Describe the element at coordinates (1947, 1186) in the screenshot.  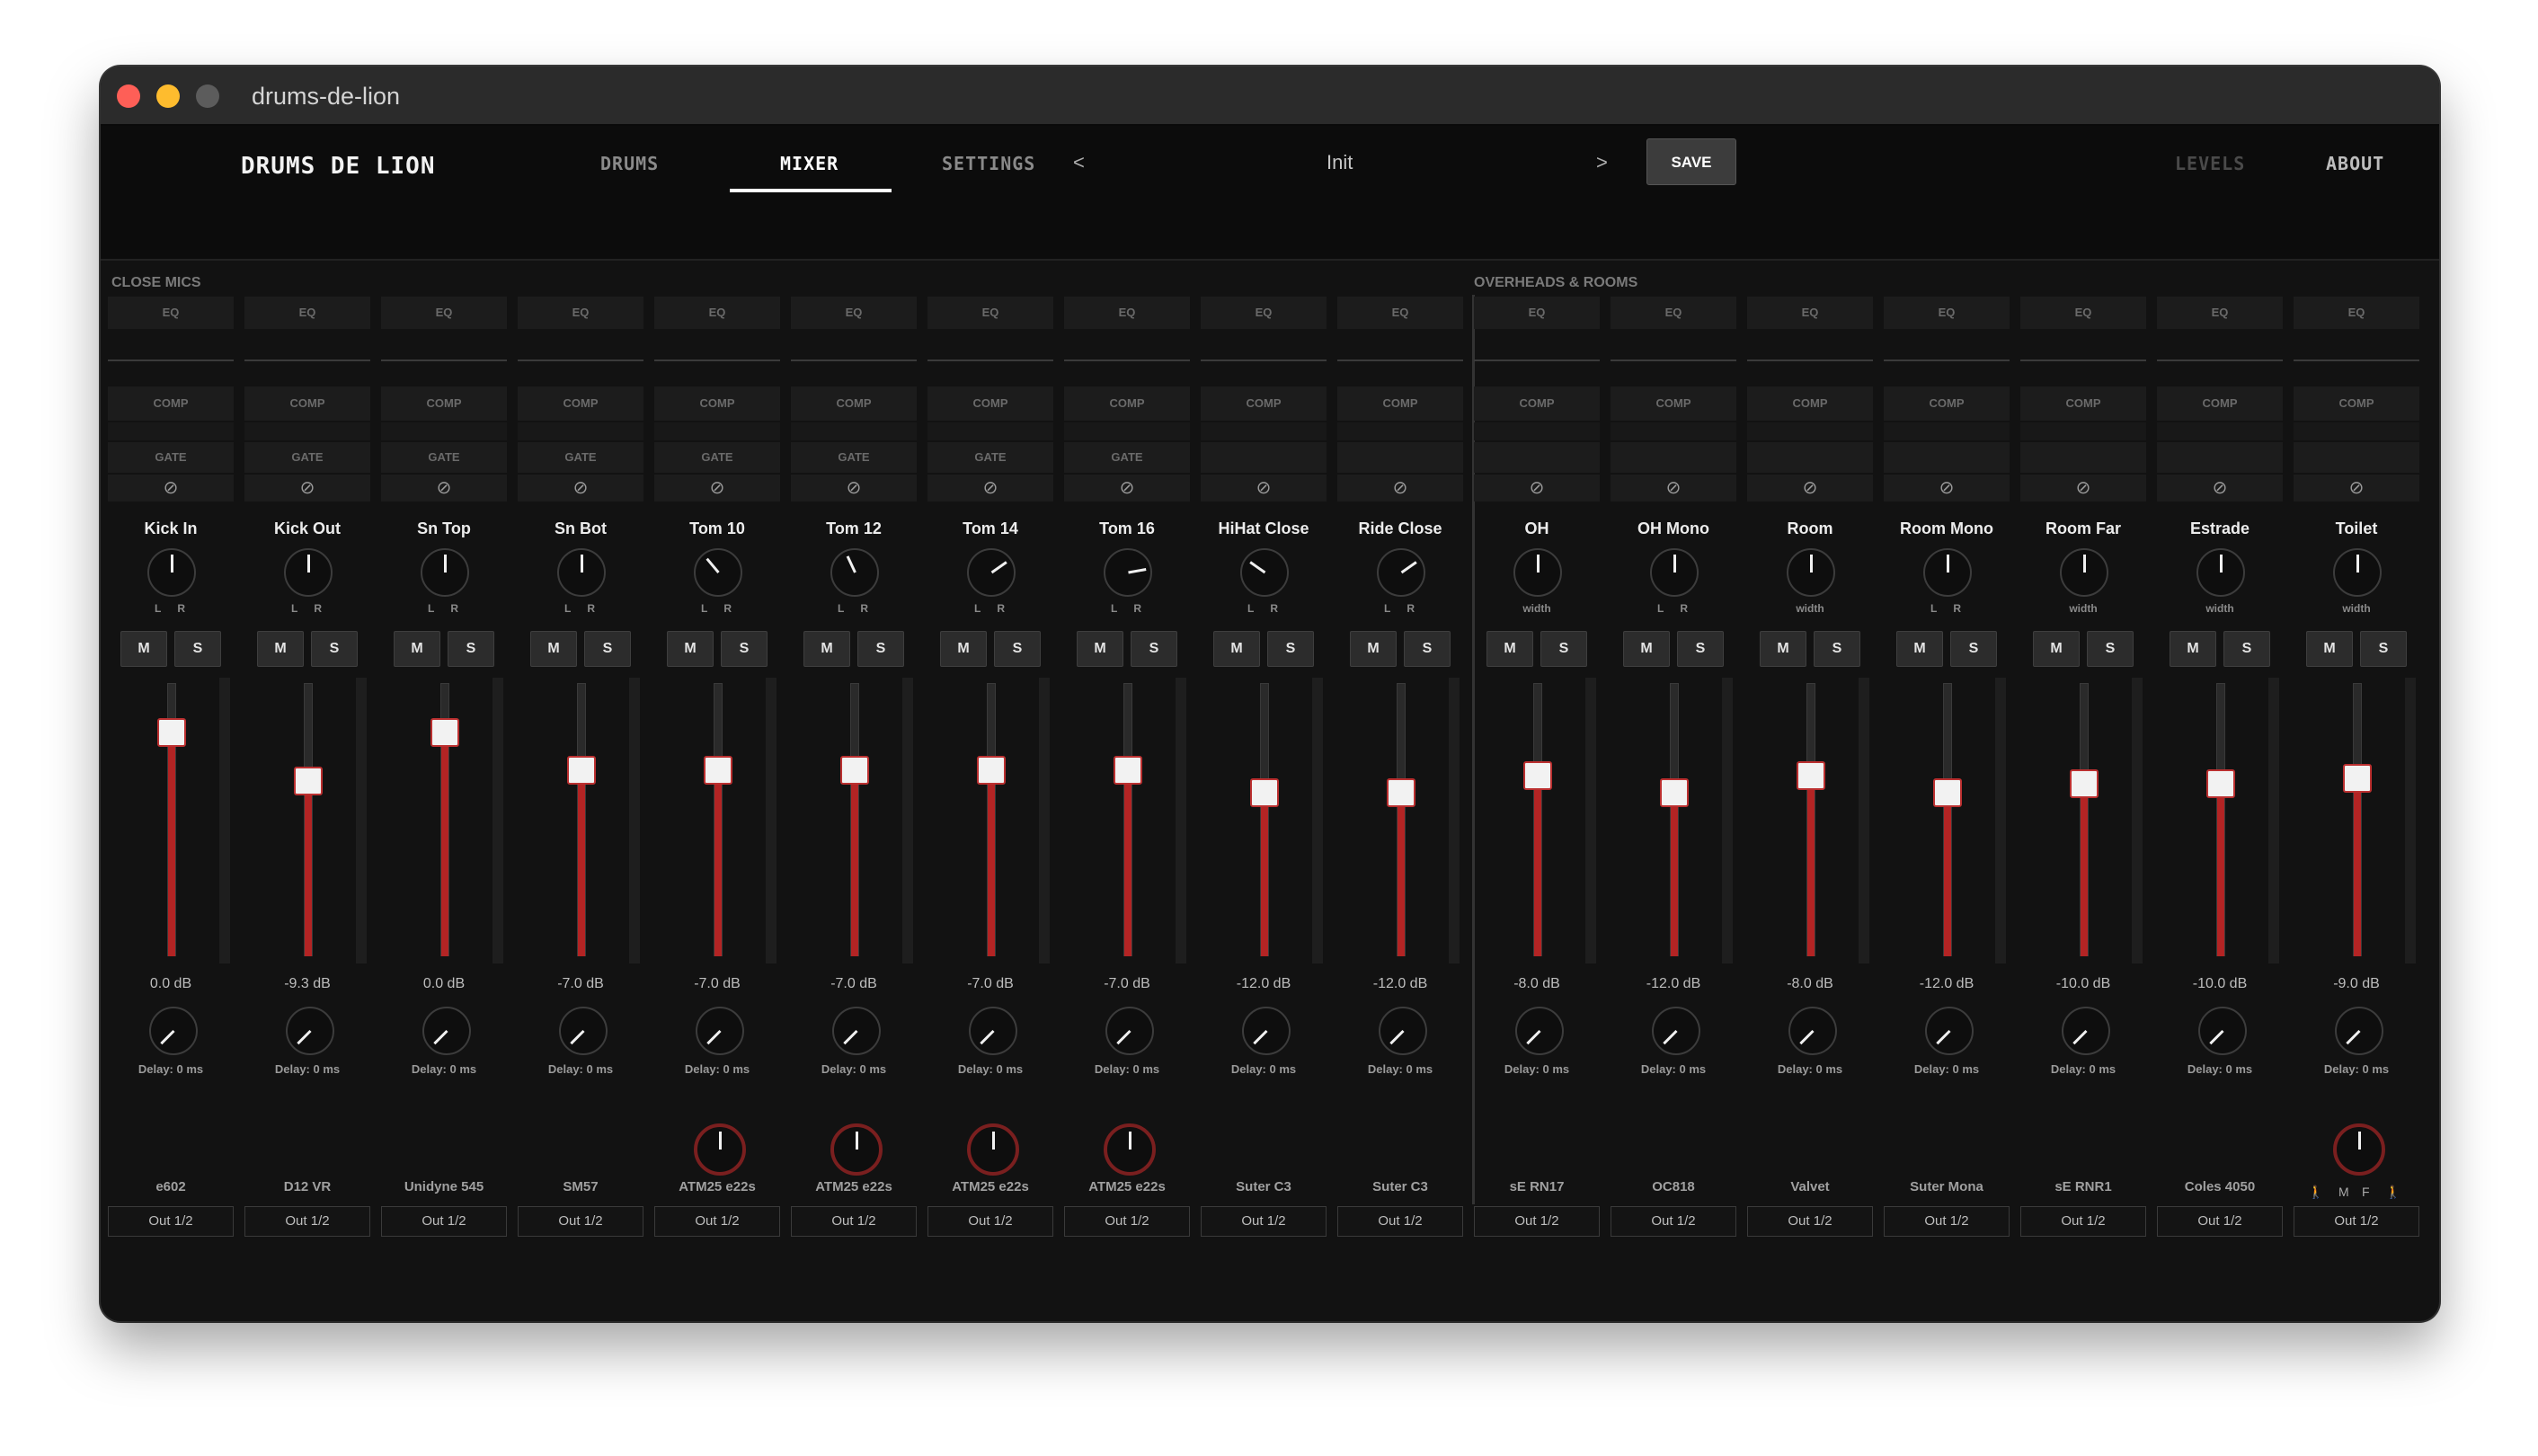
I see `mic-model: Suter Mona` at that location.